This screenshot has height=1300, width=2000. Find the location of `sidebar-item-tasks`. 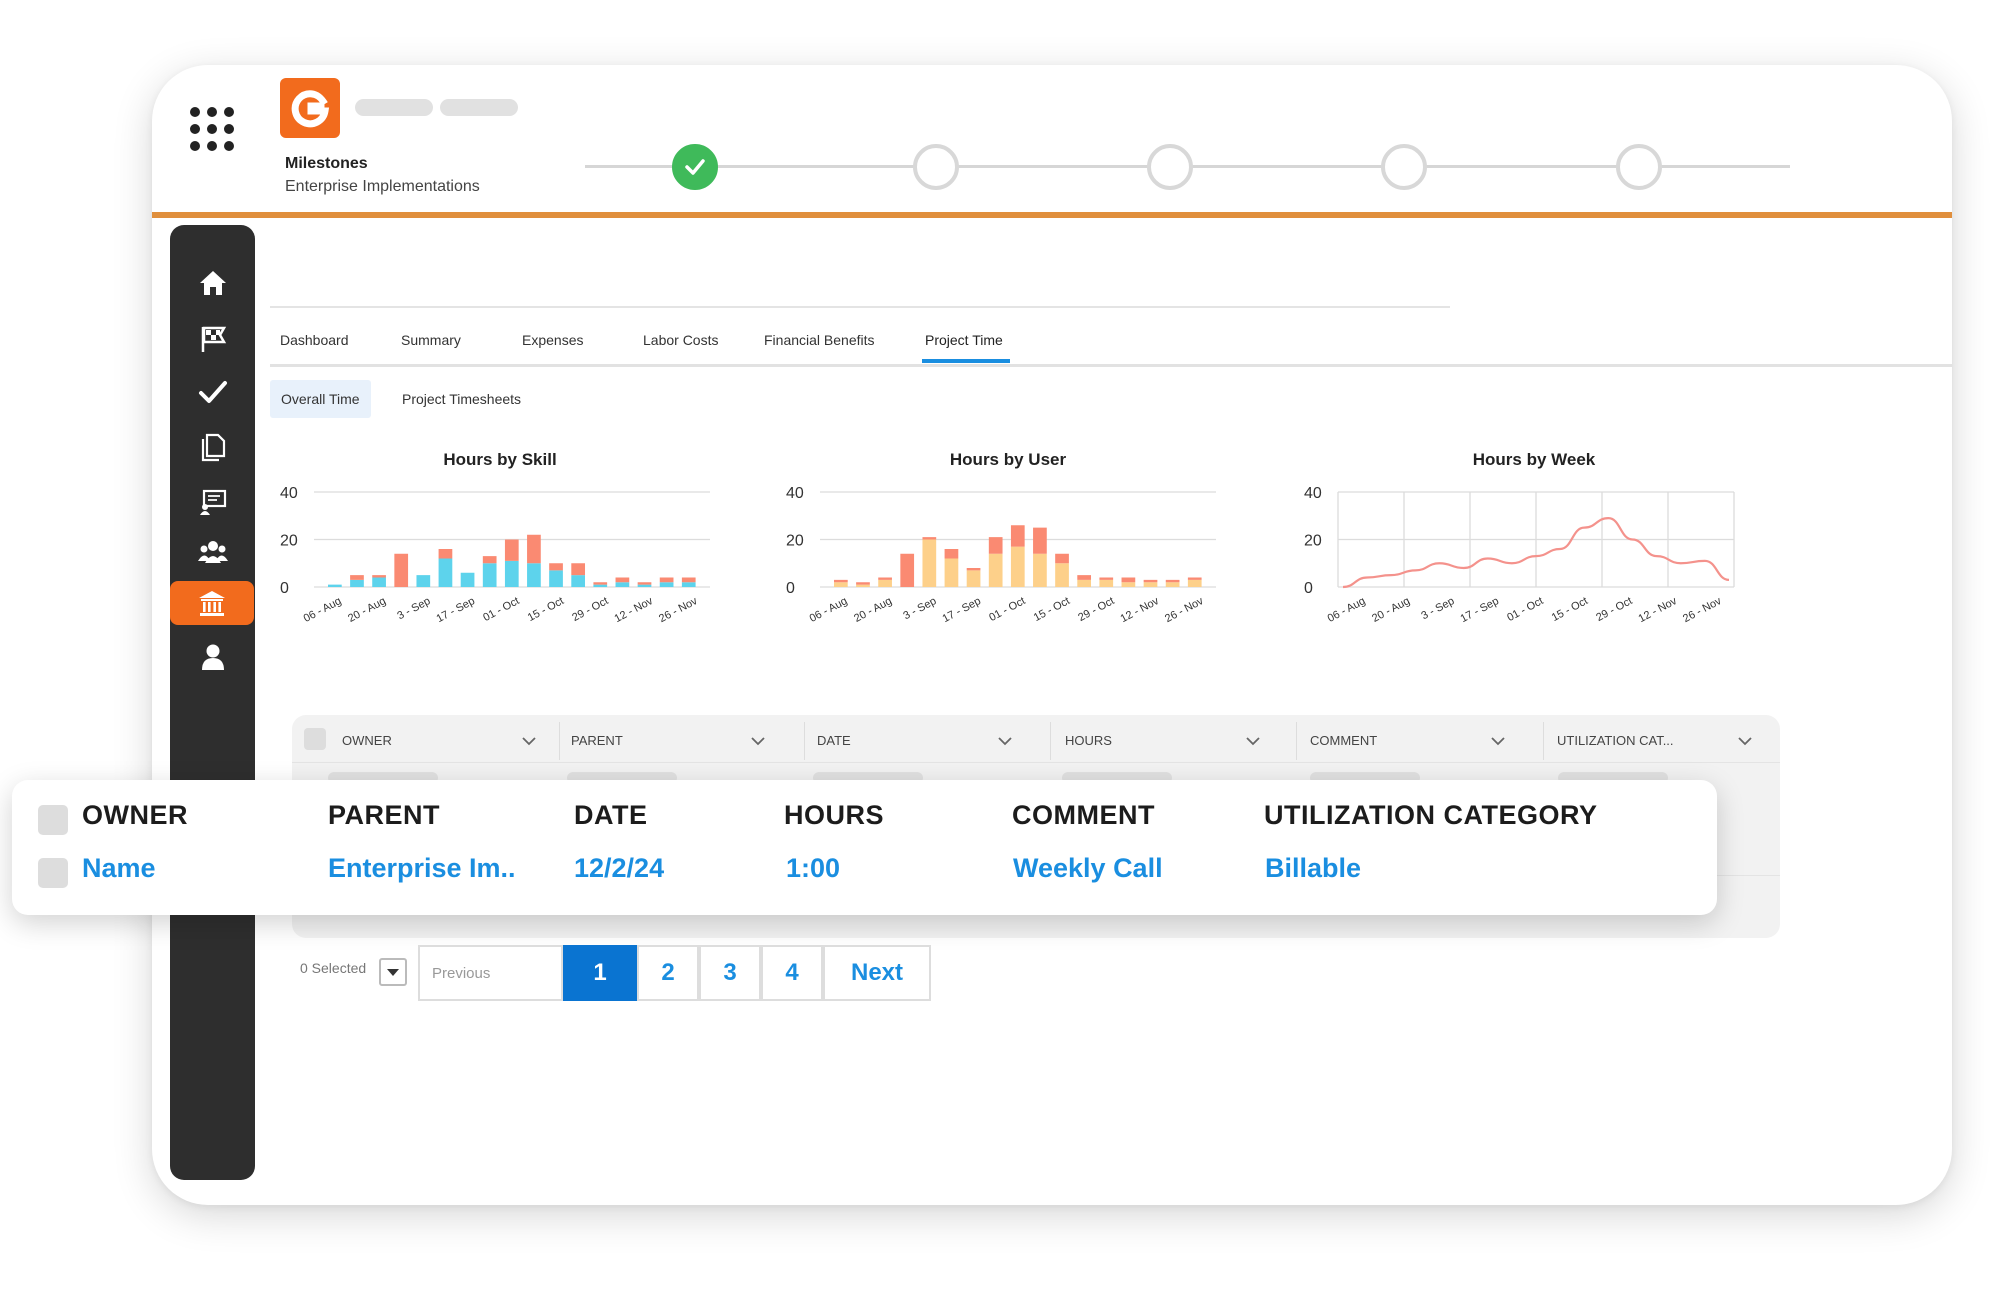

sidebar-item-tasks is located at coordinates (212, 392).